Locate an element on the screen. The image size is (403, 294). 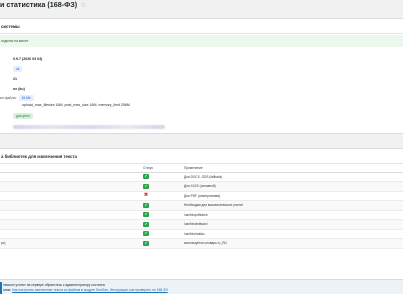
version-value: 0.9.7 (2026 03 04) is located at coordinates (28, 59).